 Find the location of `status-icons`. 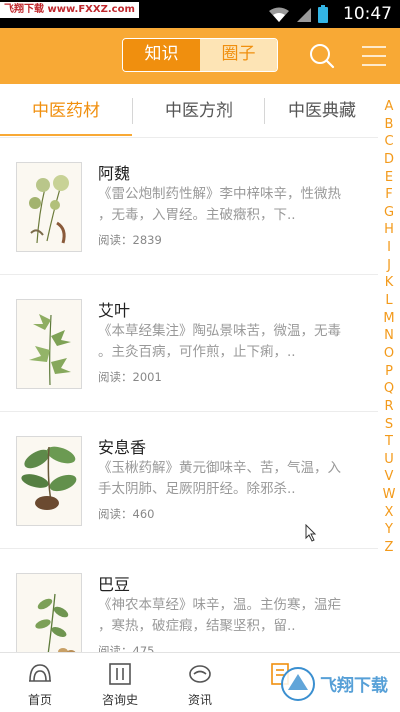

status-icons is located at coordinates (298, 14).